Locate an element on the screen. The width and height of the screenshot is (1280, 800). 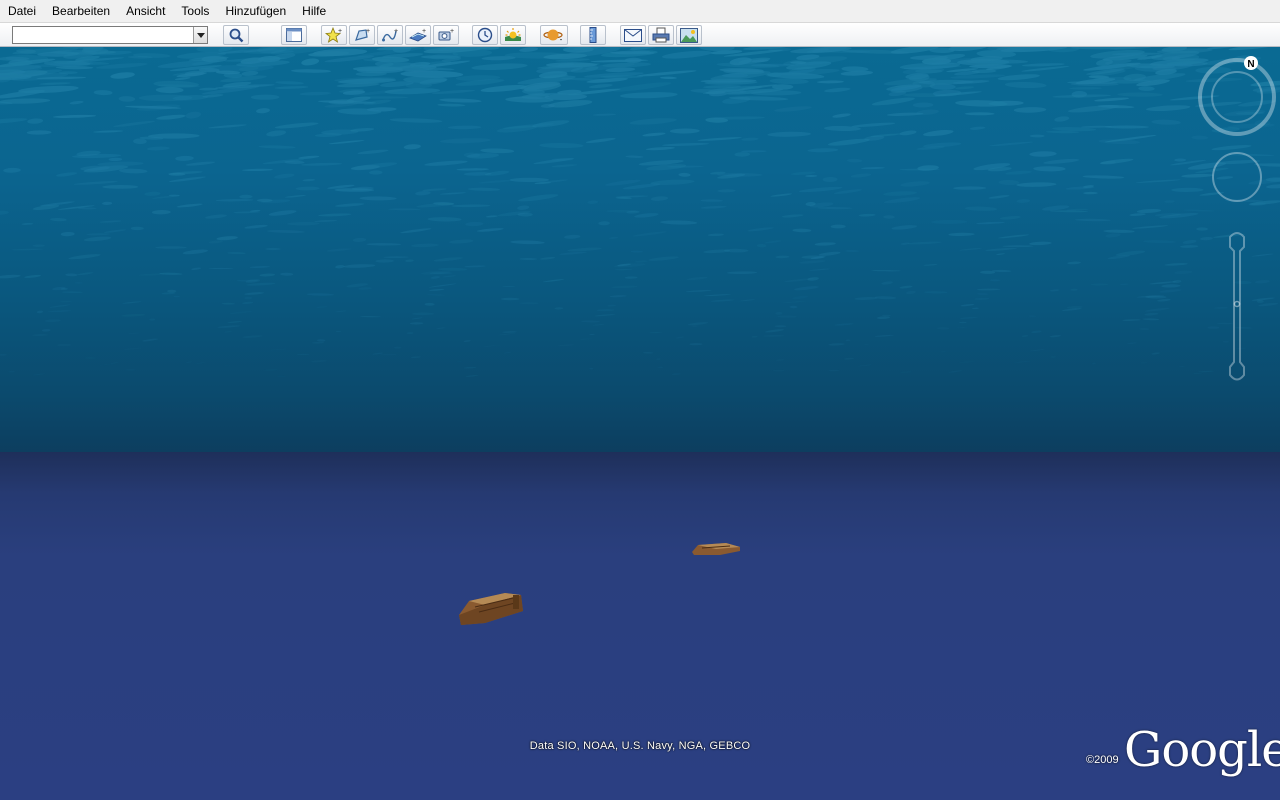
ruler-button is located at coordinates (593, 35).